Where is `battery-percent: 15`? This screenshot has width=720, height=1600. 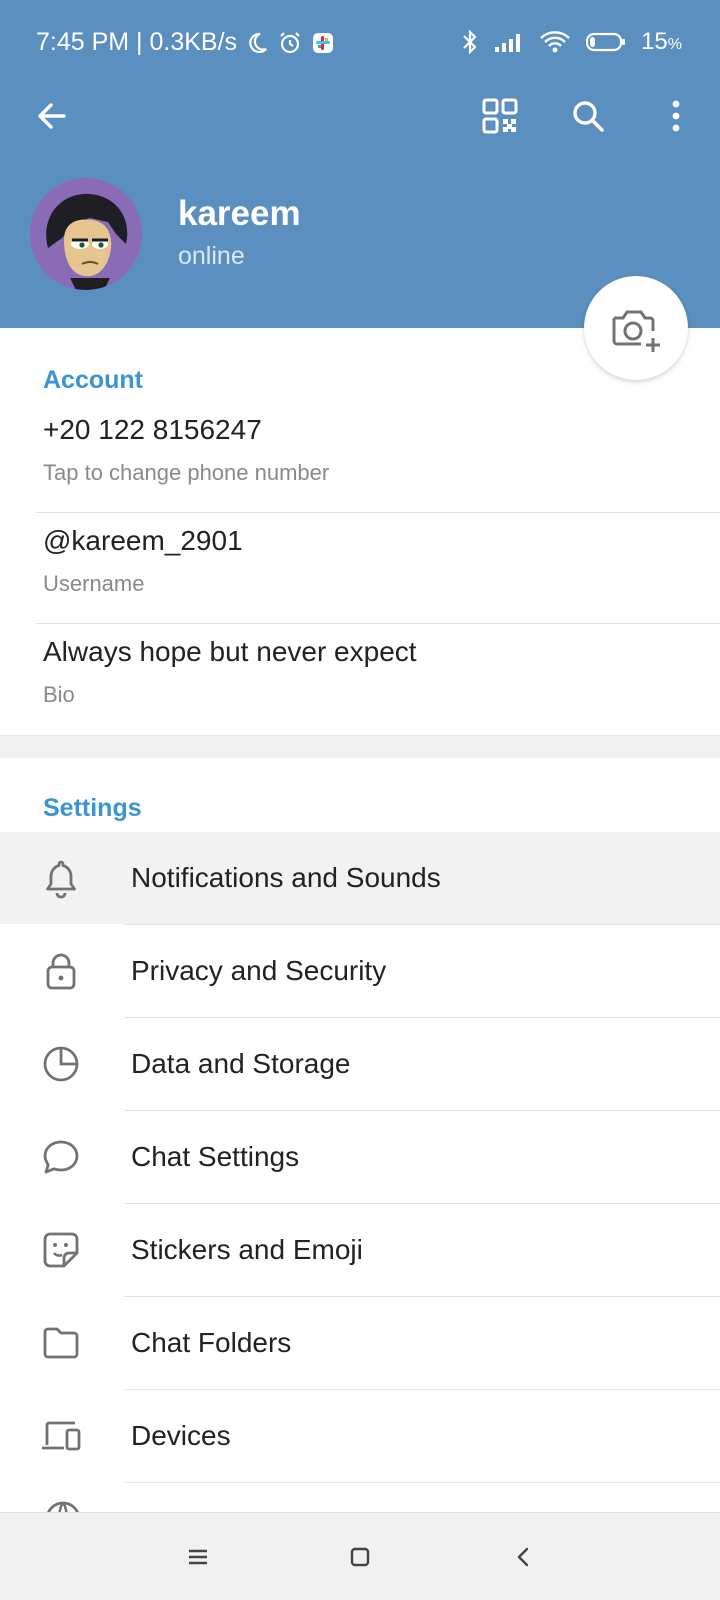 battery-percent: 15 is located at coordinates (654, 41).